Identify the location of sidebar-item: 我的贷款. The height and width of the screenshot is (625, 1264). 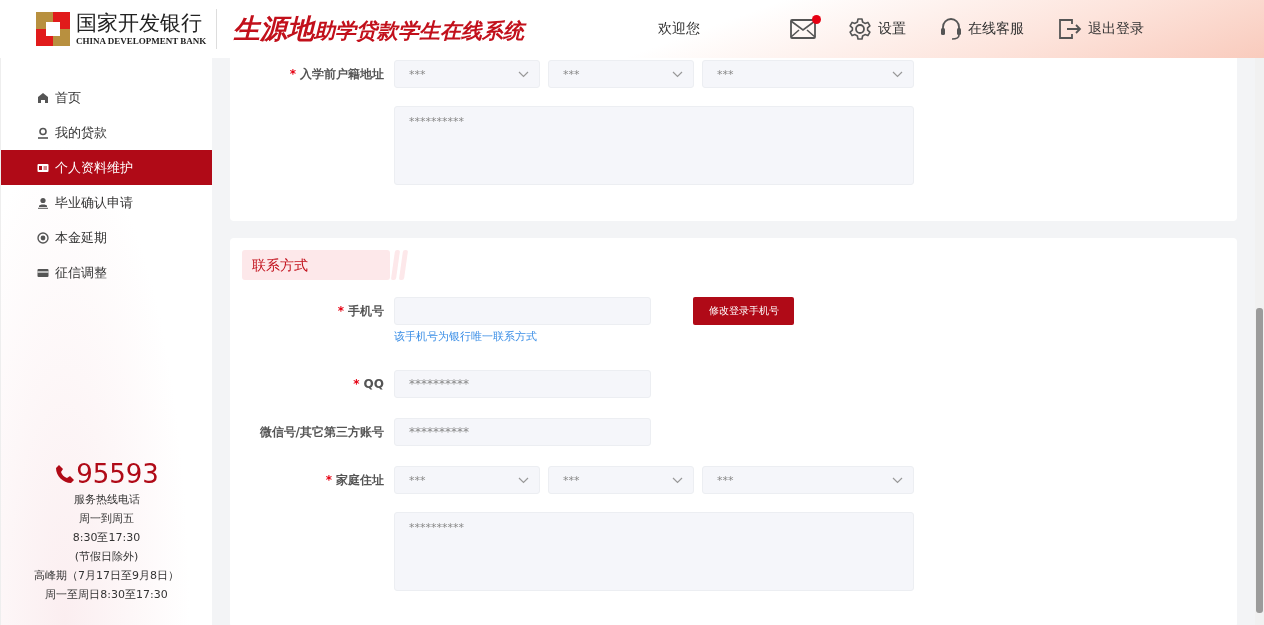
(106, 132).